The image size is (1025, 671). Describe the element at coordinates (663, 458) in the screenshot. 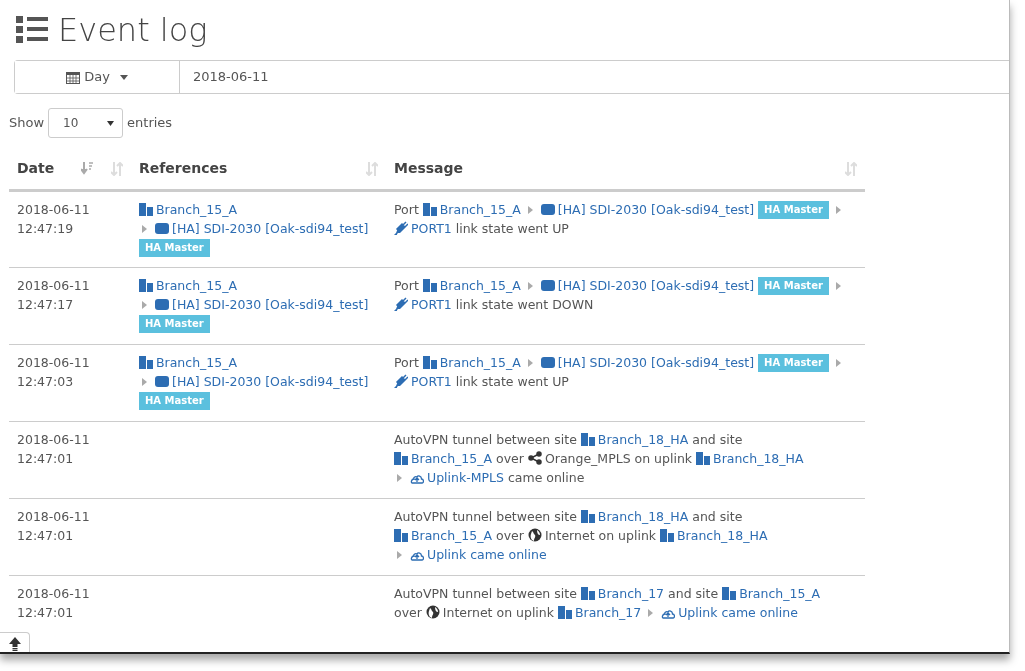

I see `message-text: on uplink` at that location.